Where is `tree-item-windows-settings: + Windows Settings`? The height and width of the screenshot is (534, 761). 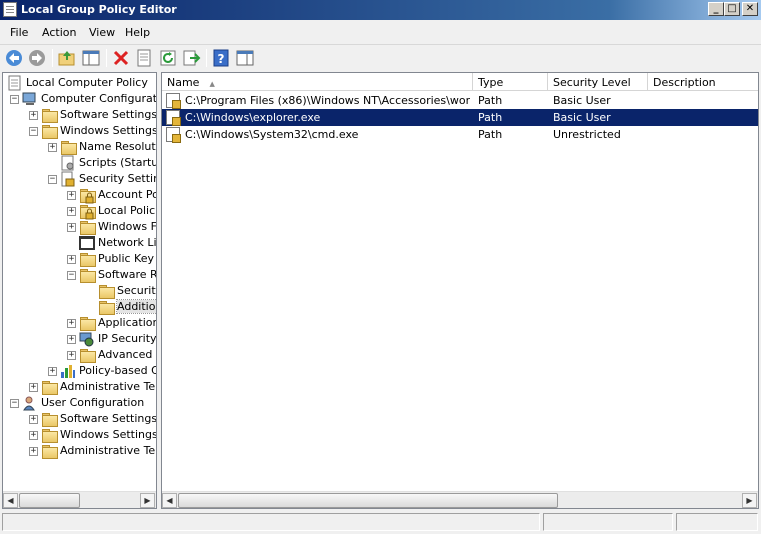
tree-item-windows-settings: + Windows Settings is located at coordinates (79, 435).